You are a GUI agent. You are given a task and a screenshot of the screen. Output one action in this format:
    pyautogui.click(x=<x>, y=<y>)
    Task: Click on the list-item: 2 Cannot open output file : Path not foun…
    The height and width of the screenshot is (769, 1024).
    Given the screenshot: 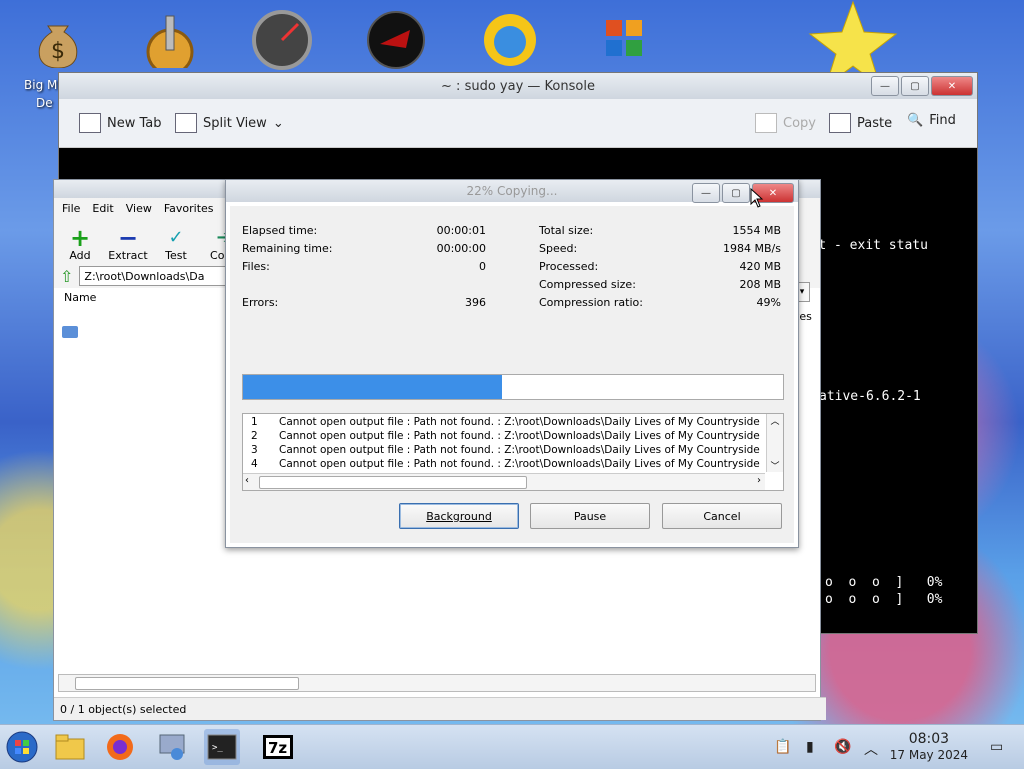 What is the action you would take?
    pyautogui.click(x=507, y=436)
    